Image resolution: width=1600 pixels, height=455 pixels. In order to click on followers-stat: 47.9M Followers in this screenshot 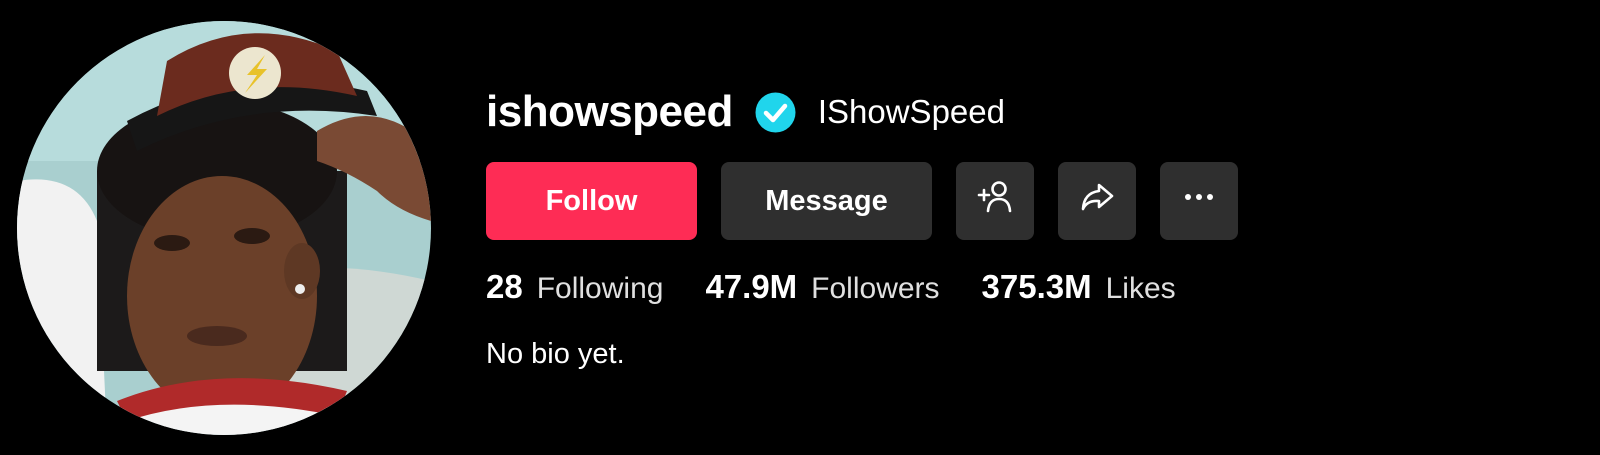, I will do `click(822, 287)`.